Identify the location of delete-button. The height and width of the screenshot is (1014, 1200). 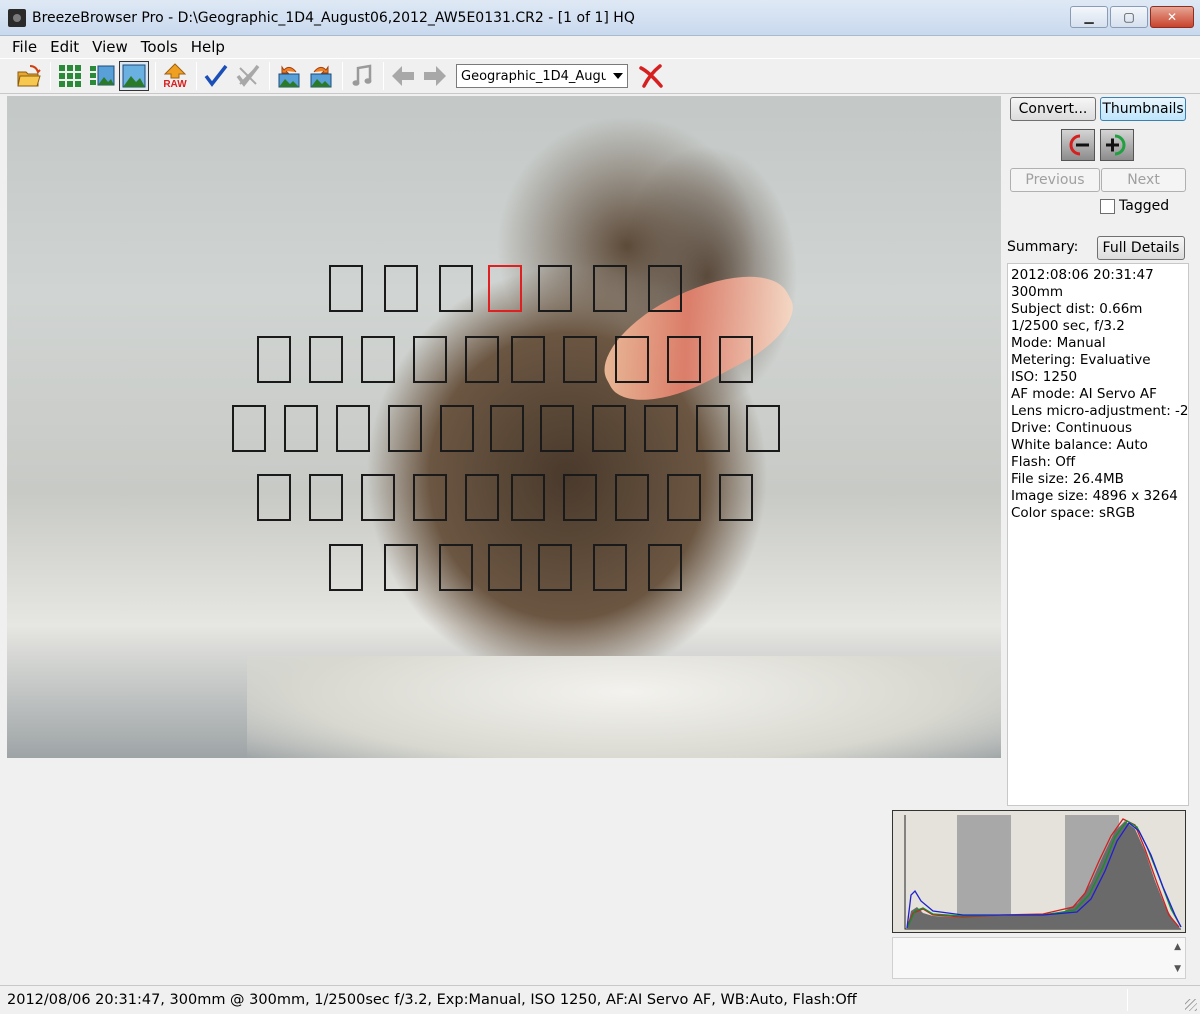
(651, 76).